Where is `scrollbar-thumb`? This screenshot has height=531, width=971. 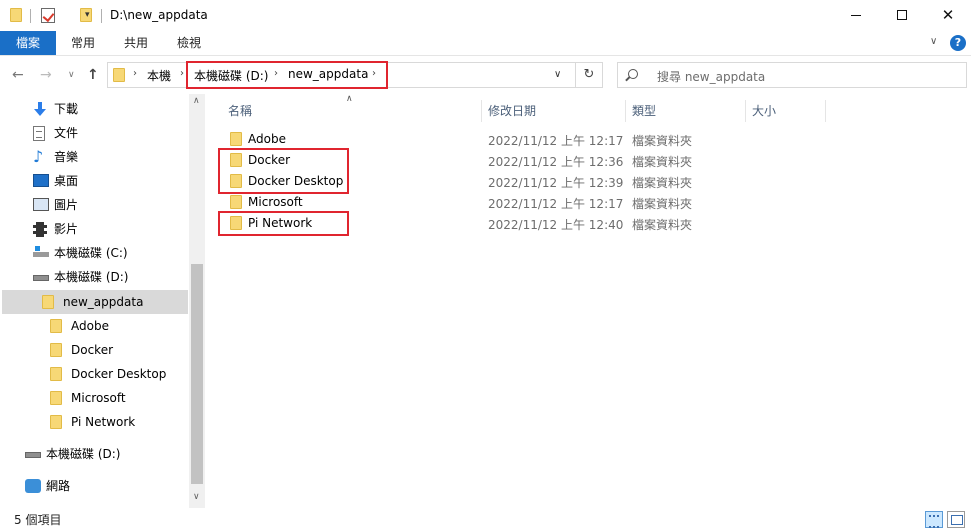 scrollbar-thumb is located at coordinates (197, 374).